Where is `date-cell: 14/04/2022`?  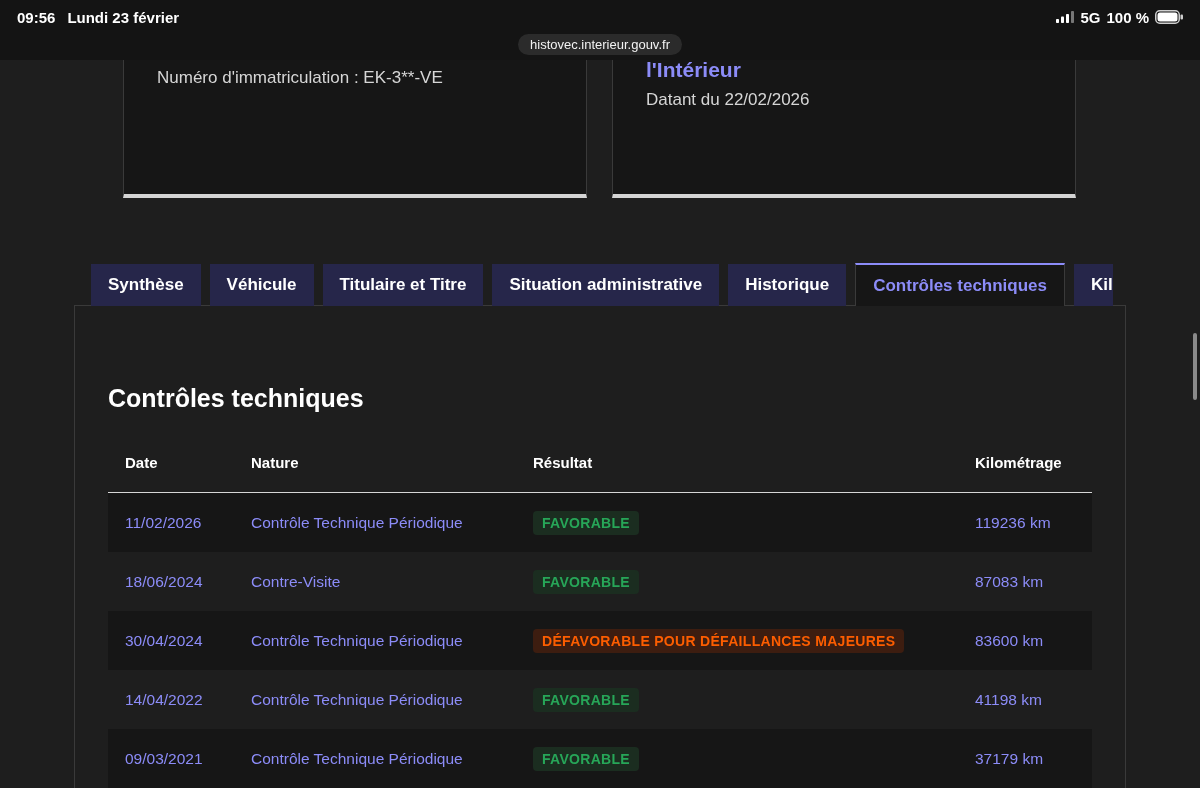 date-cell: 14/04/2022 is located at coordinates (164, 699).